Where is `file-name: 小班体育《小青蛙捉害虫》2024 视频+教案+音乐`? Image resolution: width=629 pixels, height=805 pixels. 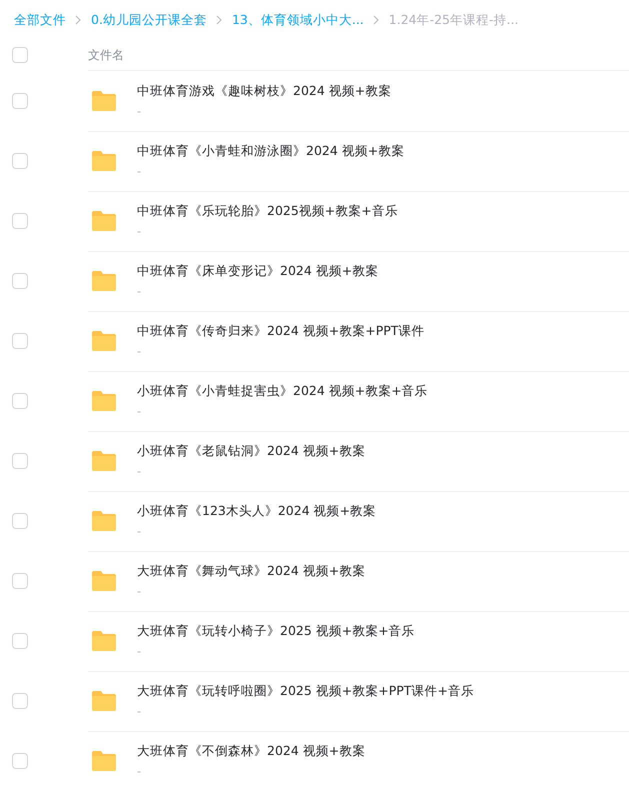 file-name: 小班体育《小青蛙捉害虫》2024 视频+教案+音乐 is located at coordinates (282, 391).